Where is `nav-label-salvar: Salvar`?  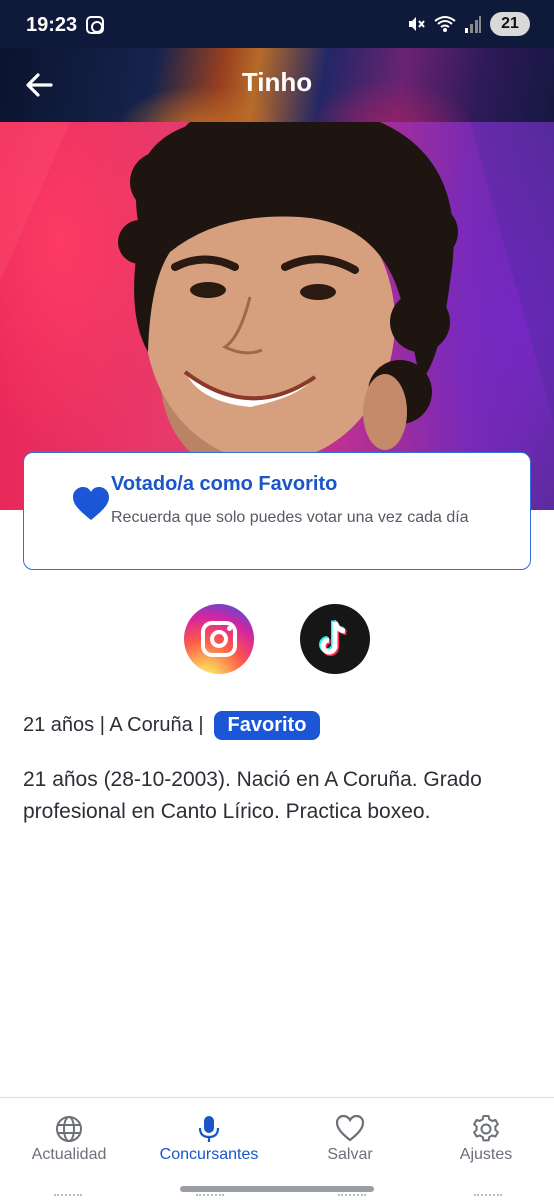 nav-label-salvar: Salvar is located at coordinates (350, 1154).